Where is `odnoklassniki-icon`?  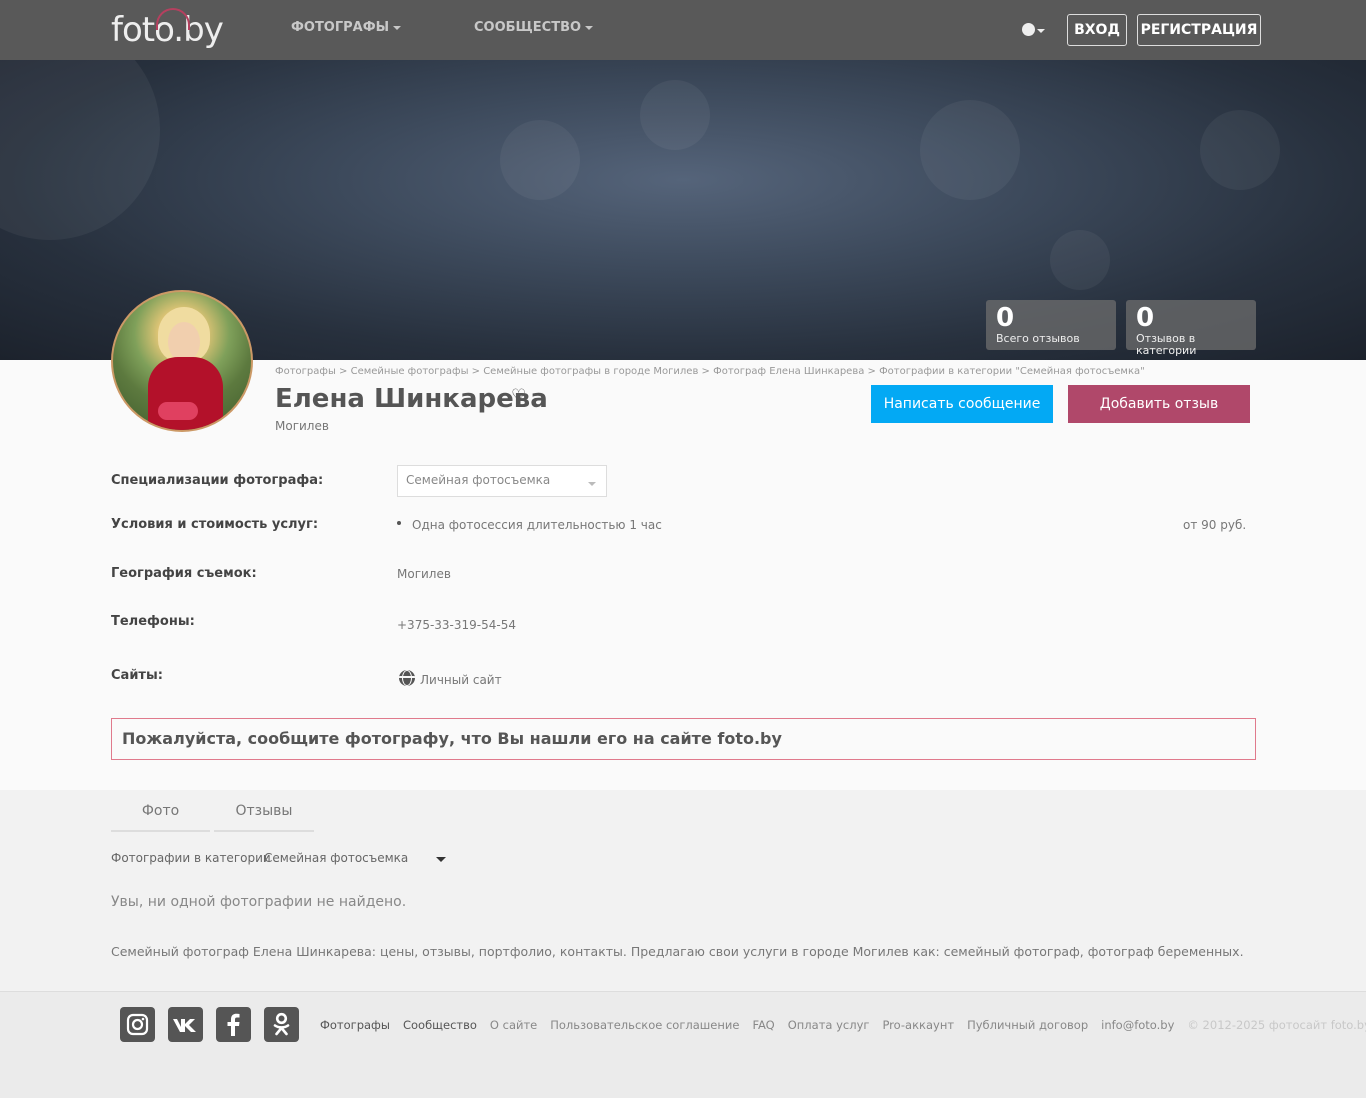 odnoklassniki-icon is located at coordinates (281, 1024).